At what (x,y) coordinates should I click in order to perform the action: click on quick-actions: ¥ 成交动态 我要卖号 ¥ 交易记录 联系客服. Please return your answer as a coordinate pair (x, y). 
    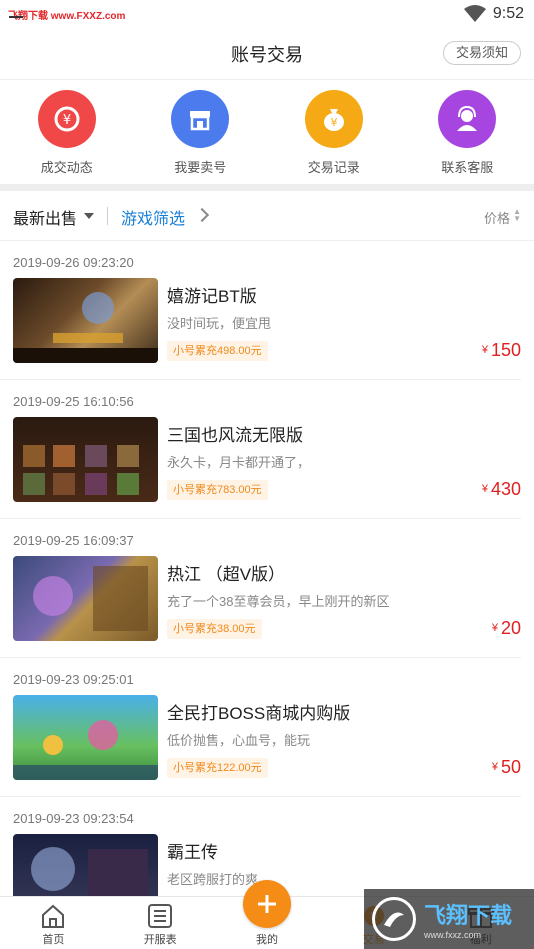
    Looking at the image, I should click on (267, 132).